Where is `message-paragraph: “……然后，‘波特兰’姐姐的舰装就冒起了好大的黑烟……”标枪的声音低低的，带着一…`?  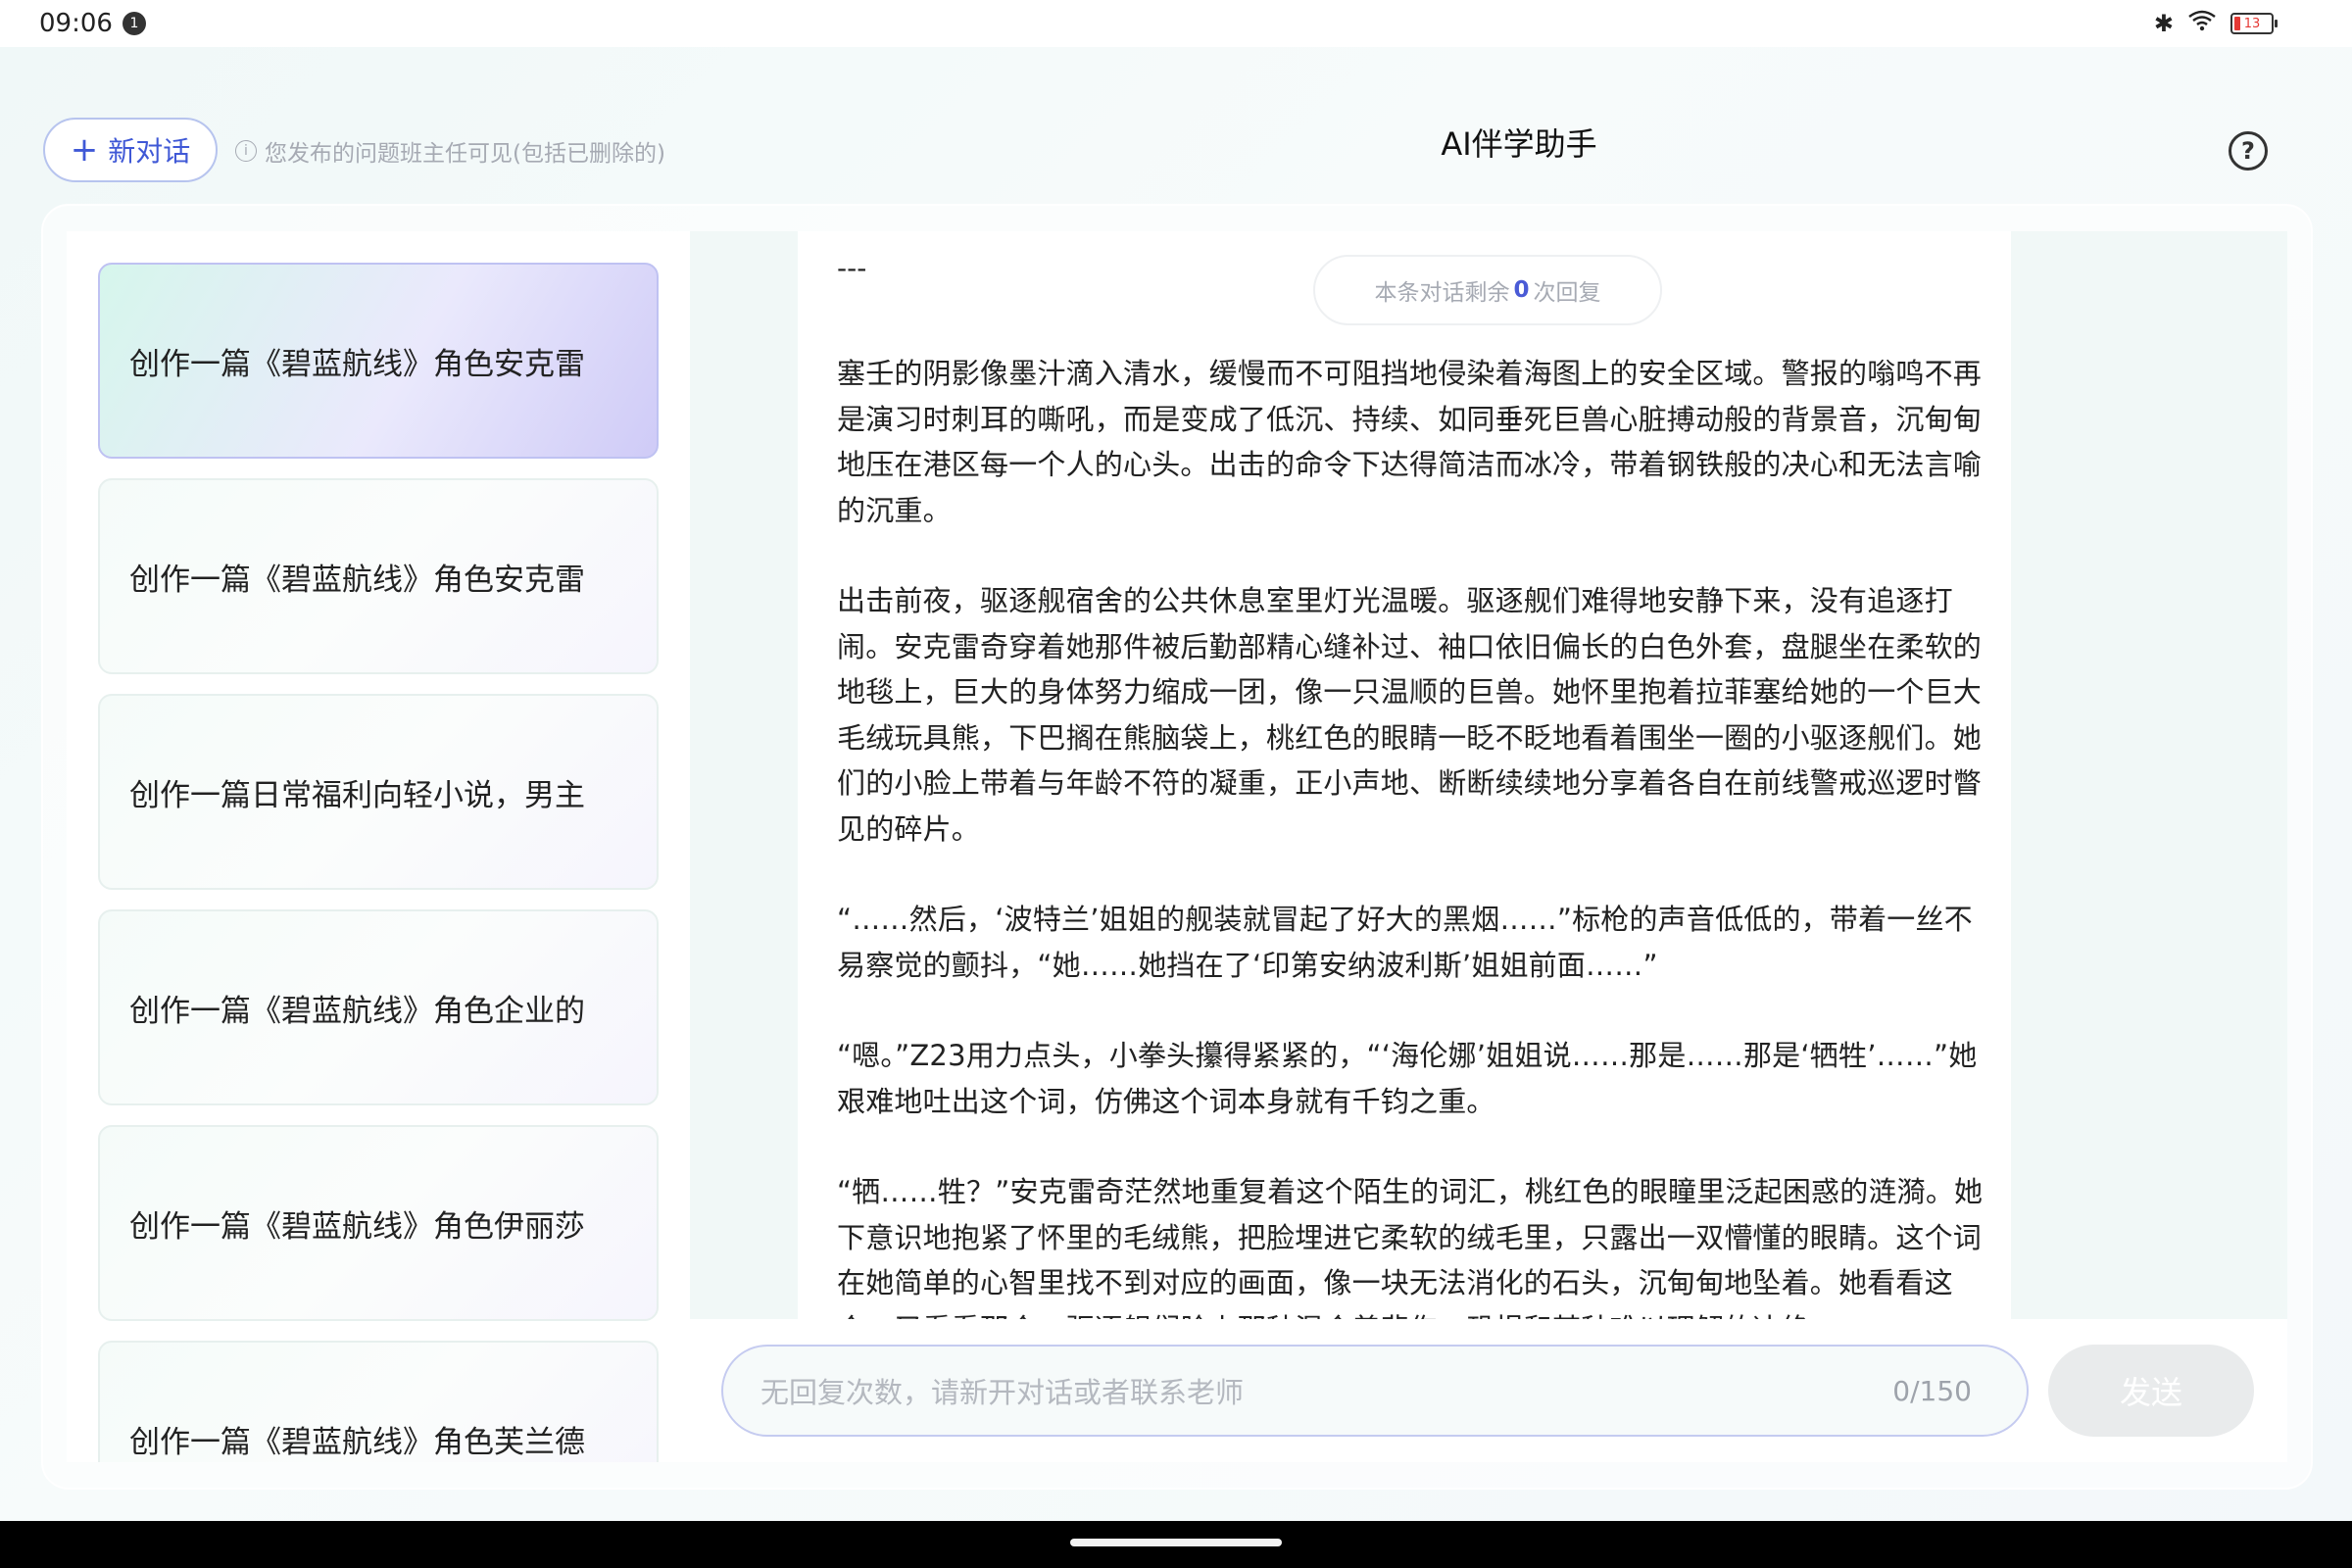
message-paragraph: “……然后，‘波特兰’姐姐的舰装就冒起了好大的黑烟……”标枪的声音低低的，带着一… is located at coordinates (1405, 942).